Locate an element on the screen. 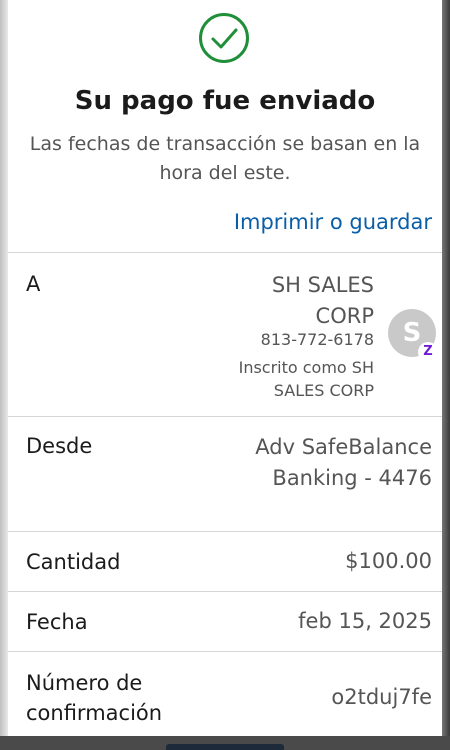  to-label: A is located at coordinates (33, 284).